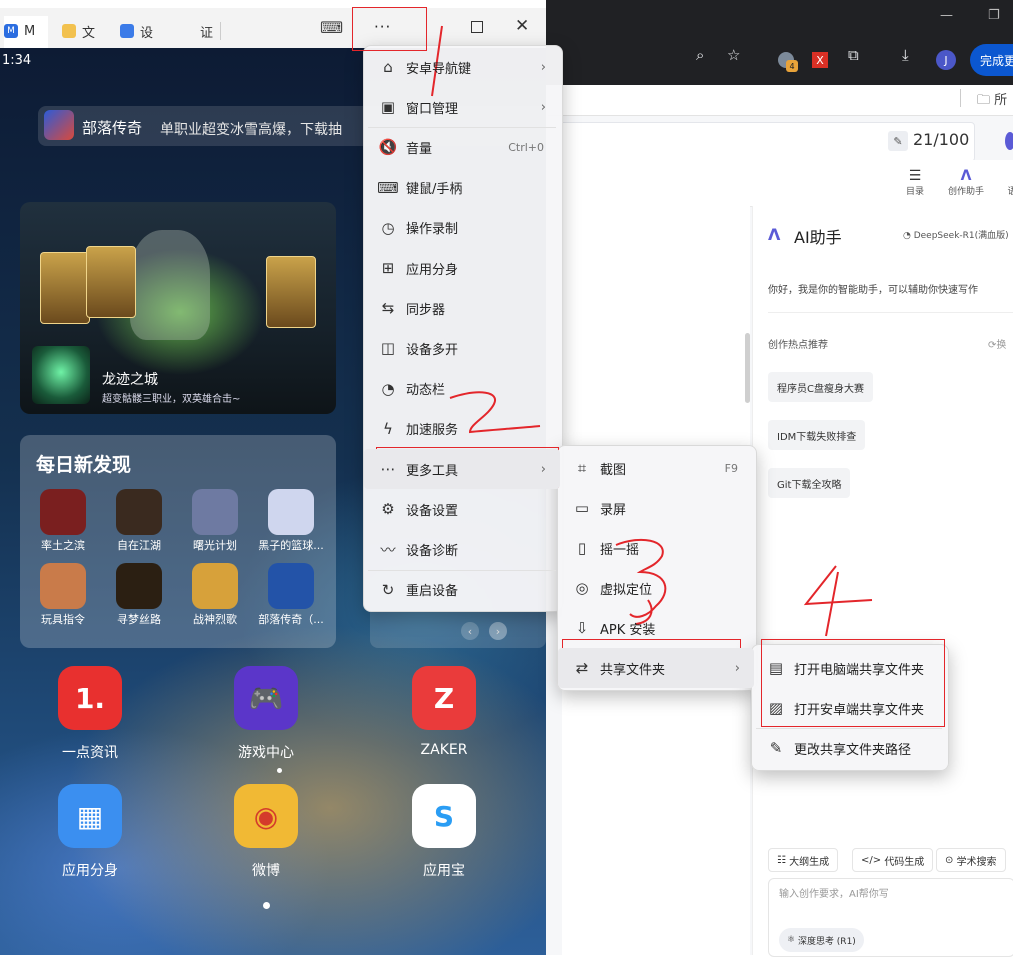 The height and width of the screenshot is (957, 1013). I want to click on prev-arrow-icon: ‹, so click(470, 631).